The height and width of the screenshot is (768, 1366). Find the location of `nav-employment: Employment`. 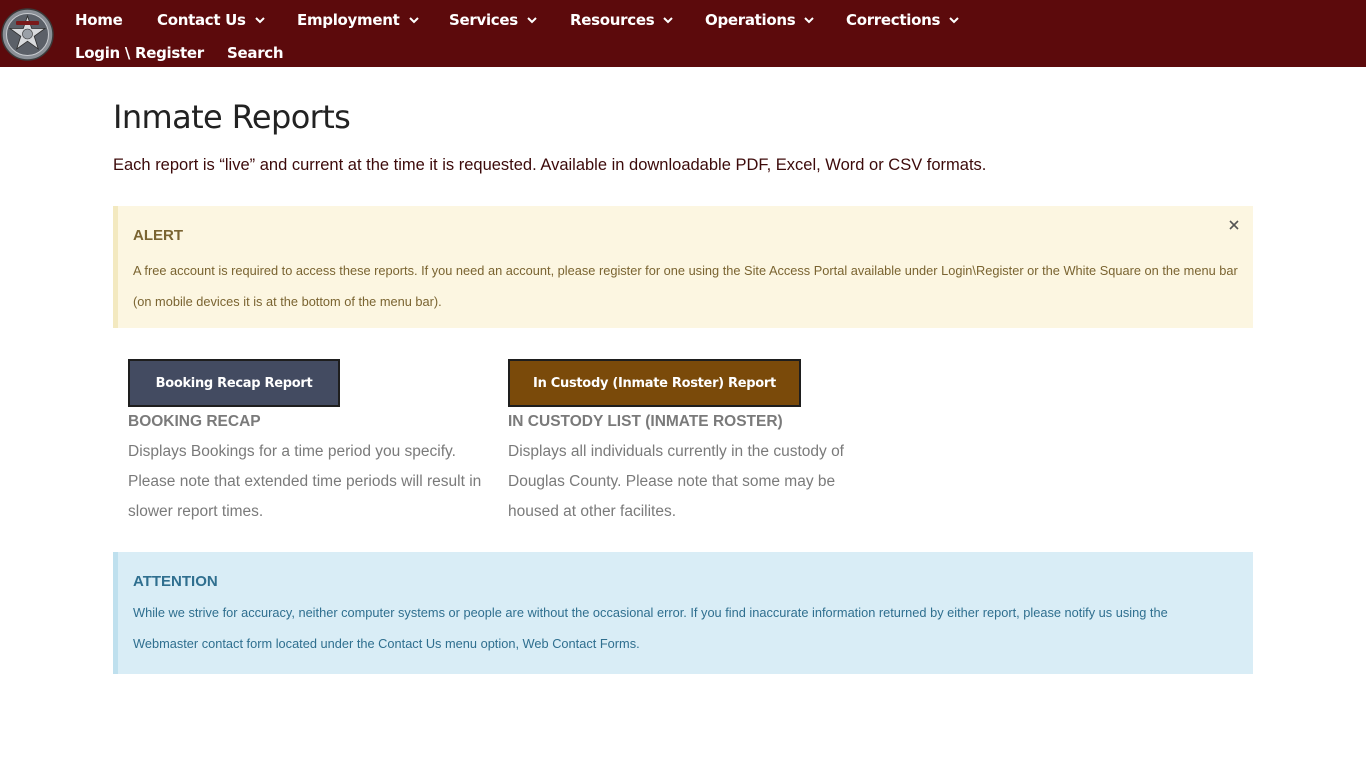

nav-employment: Employment is located at coordinates (358, 20).